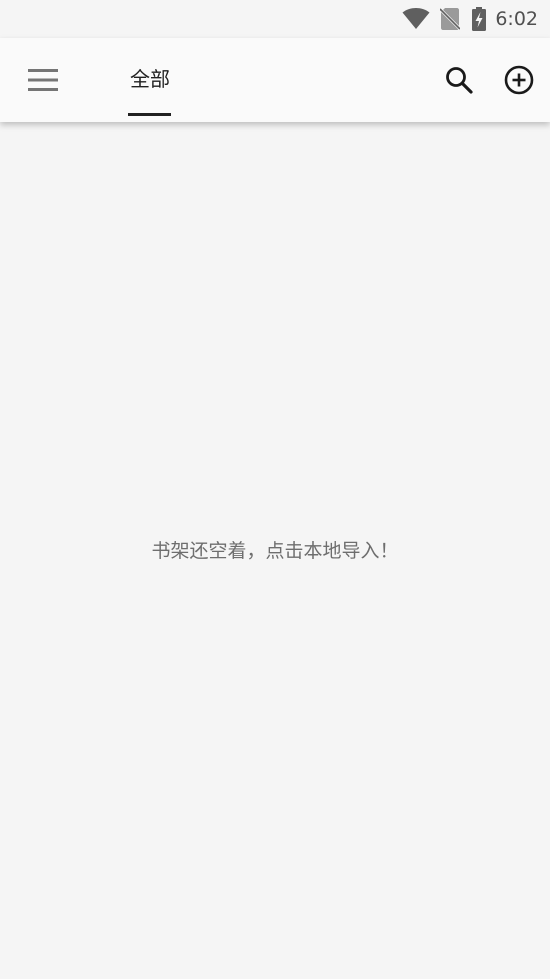 The image size is (550, 979). I want to click on tab-all-label: 全部, so click(150, 79).